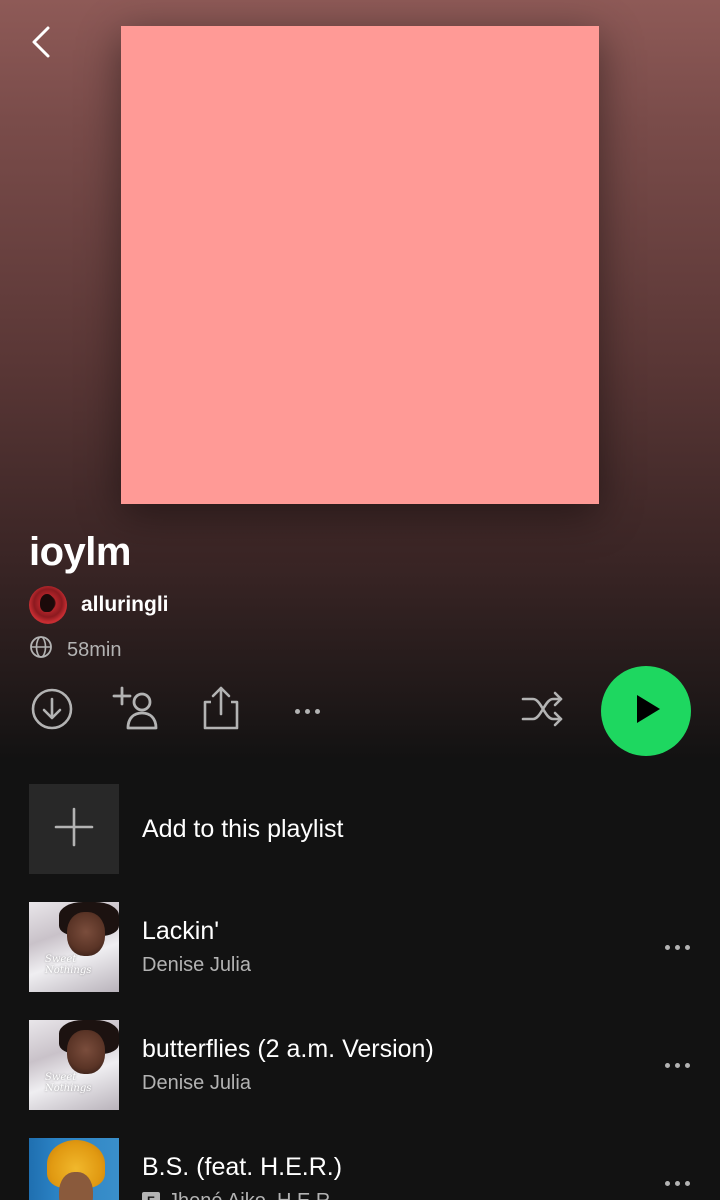  I want to click on add-box, so click(74, 829).